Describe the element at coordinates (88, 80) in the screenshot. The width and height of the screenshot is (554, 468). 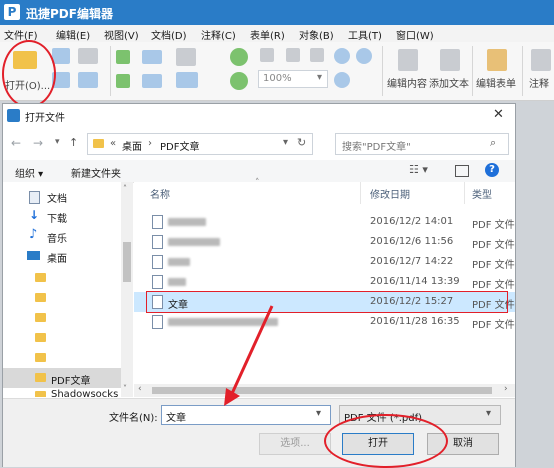
I see `email-icon` at that location.